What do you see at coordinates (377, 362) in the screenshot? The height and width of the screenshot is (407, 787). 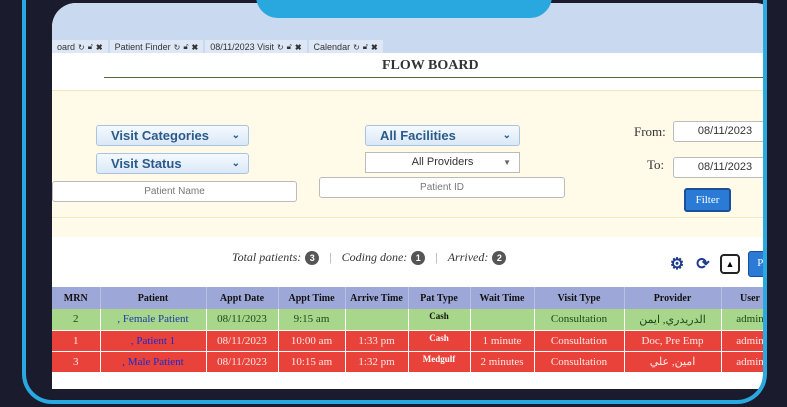 I see `arrive-time-cell: 1:32 pm` at bounding box center [377, 362].